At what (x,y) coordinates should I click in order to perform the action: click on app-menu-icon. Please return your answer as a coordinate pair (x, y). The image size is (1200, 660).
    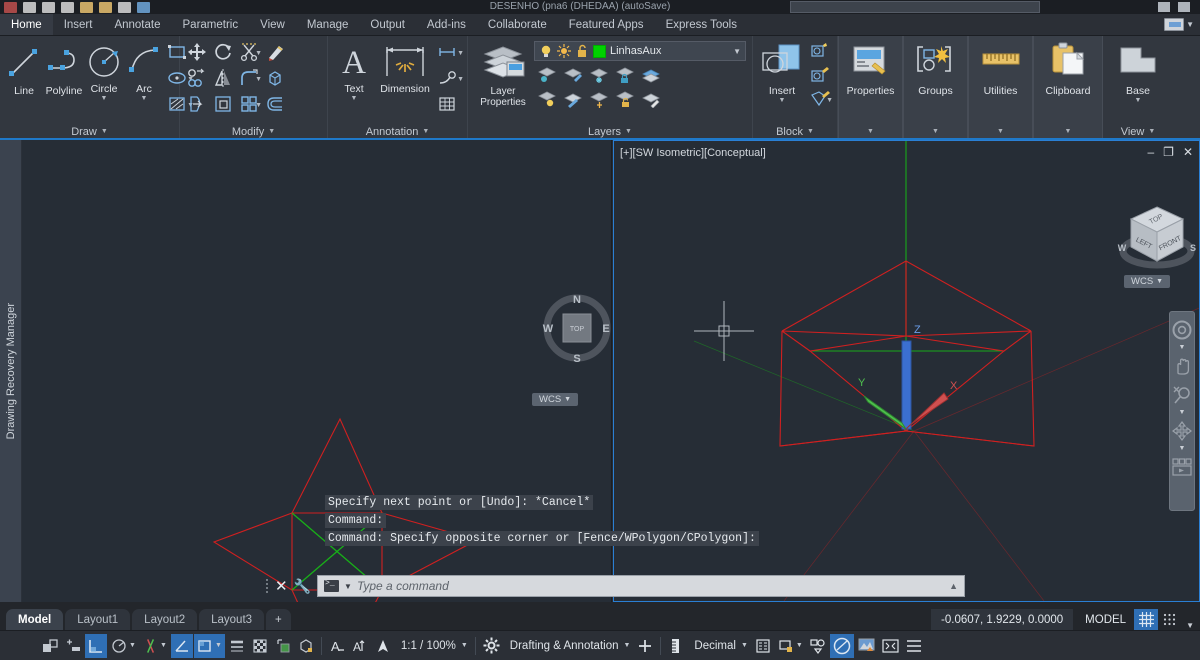
    Looking at the image, I should click on (10, 7).